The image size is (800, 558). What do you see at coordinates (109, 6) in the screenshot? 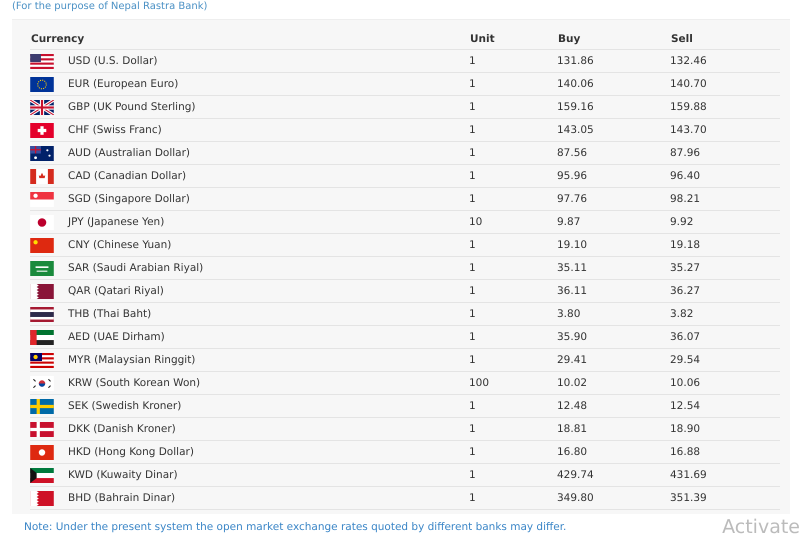
I see `subtitle: (For the purpose of Nepal Rastra Bank)` at bounding box center [109, 6].